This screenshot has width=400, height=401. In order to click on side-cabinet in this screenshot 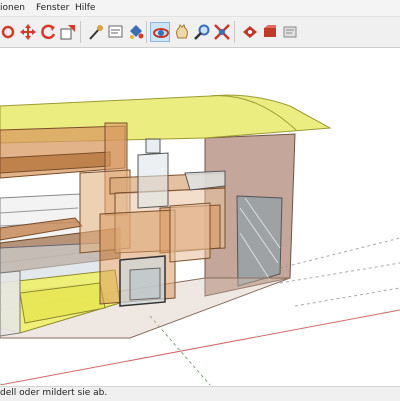, I will do `click(190, 232)`.